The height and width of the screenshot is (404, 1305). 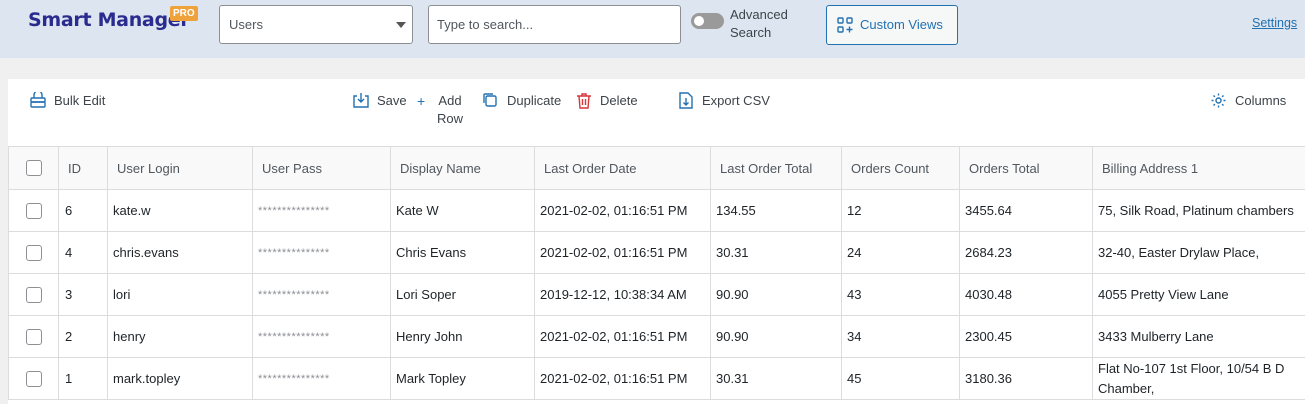 What do you see at coordinates (180, 378) in the screenshot?
I see `cell-user-login: mark.topley` at bounding box center [180, 378].